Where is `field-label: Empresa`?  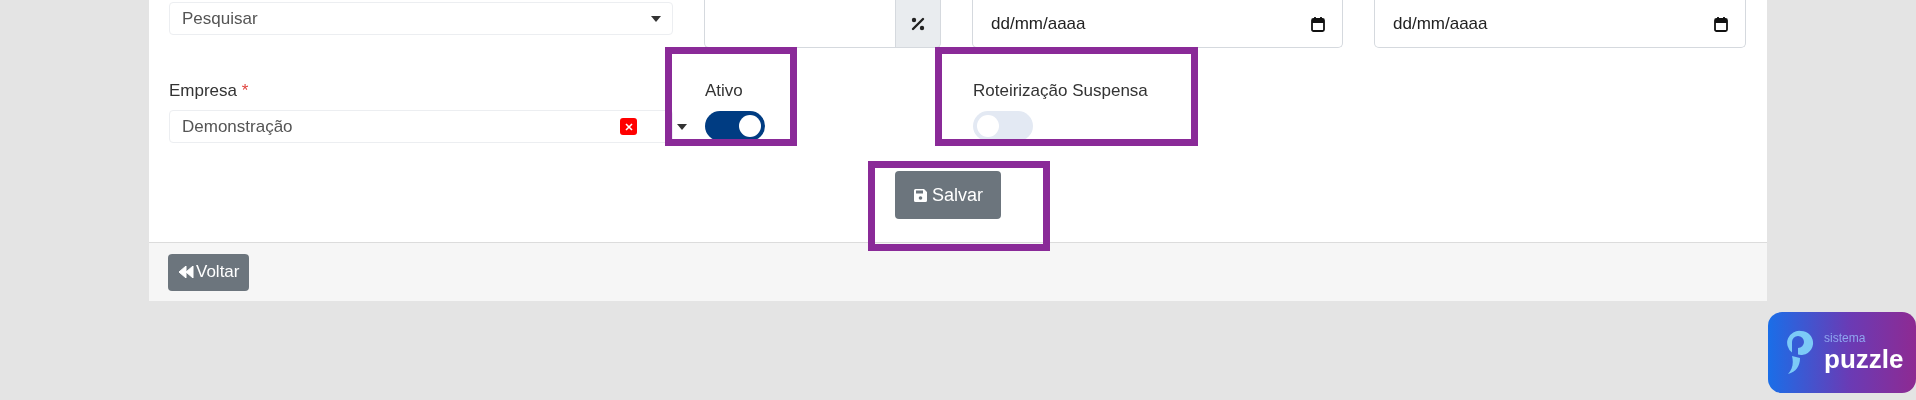 field-label: Empresa is located at coordinates (203, 90).